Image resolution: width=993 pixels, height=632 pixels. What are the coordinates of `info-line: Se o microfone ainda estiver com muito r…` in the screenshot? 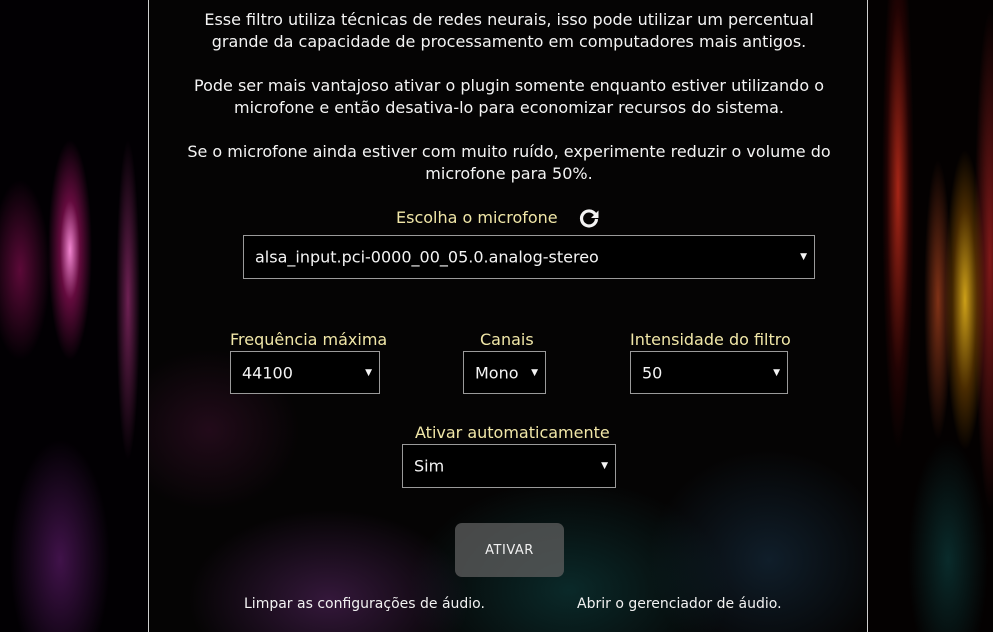 It's located at (509, 151).